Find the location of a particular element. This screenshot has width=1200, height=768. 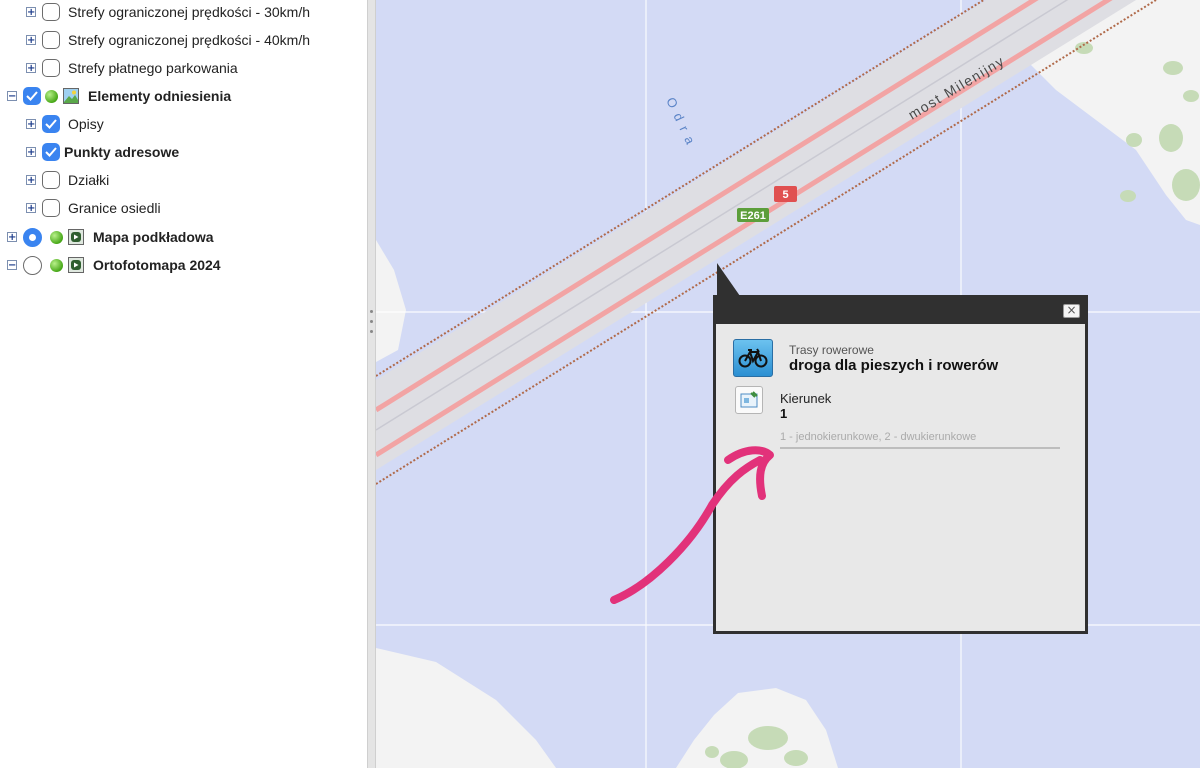

attribute-value: 1 is located at coordinates (784, 413).